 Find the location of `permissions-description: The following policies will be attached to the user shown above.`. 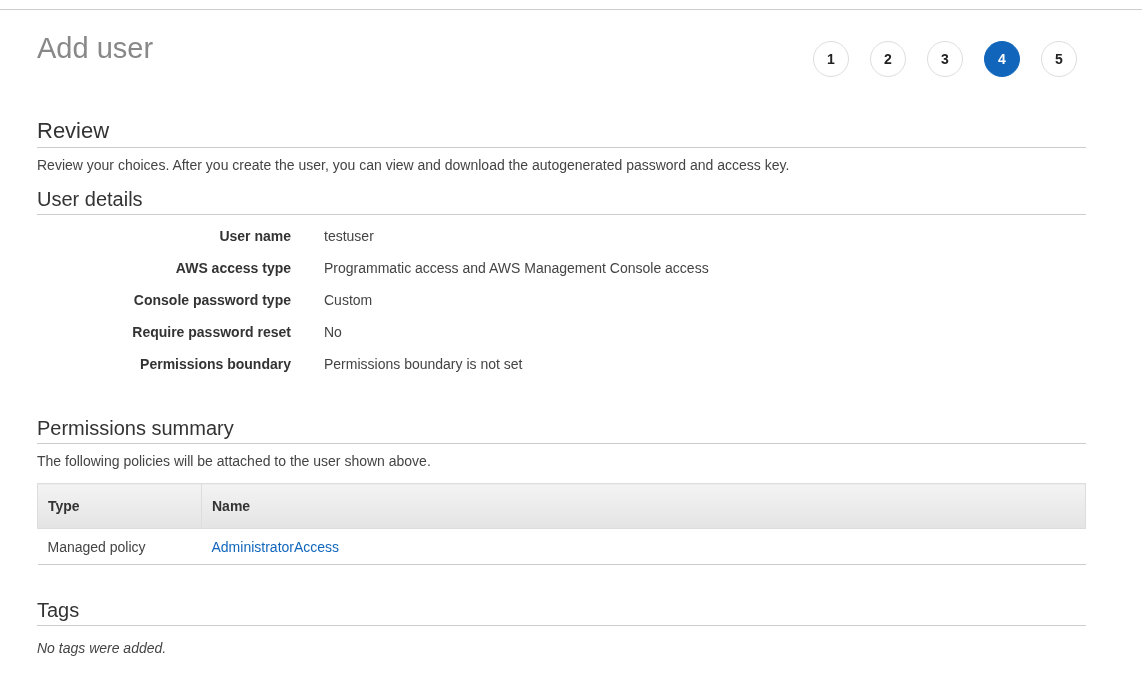

permissions-description: The following policies will be attached to the user shown above. is located at coordinates (234, 461).